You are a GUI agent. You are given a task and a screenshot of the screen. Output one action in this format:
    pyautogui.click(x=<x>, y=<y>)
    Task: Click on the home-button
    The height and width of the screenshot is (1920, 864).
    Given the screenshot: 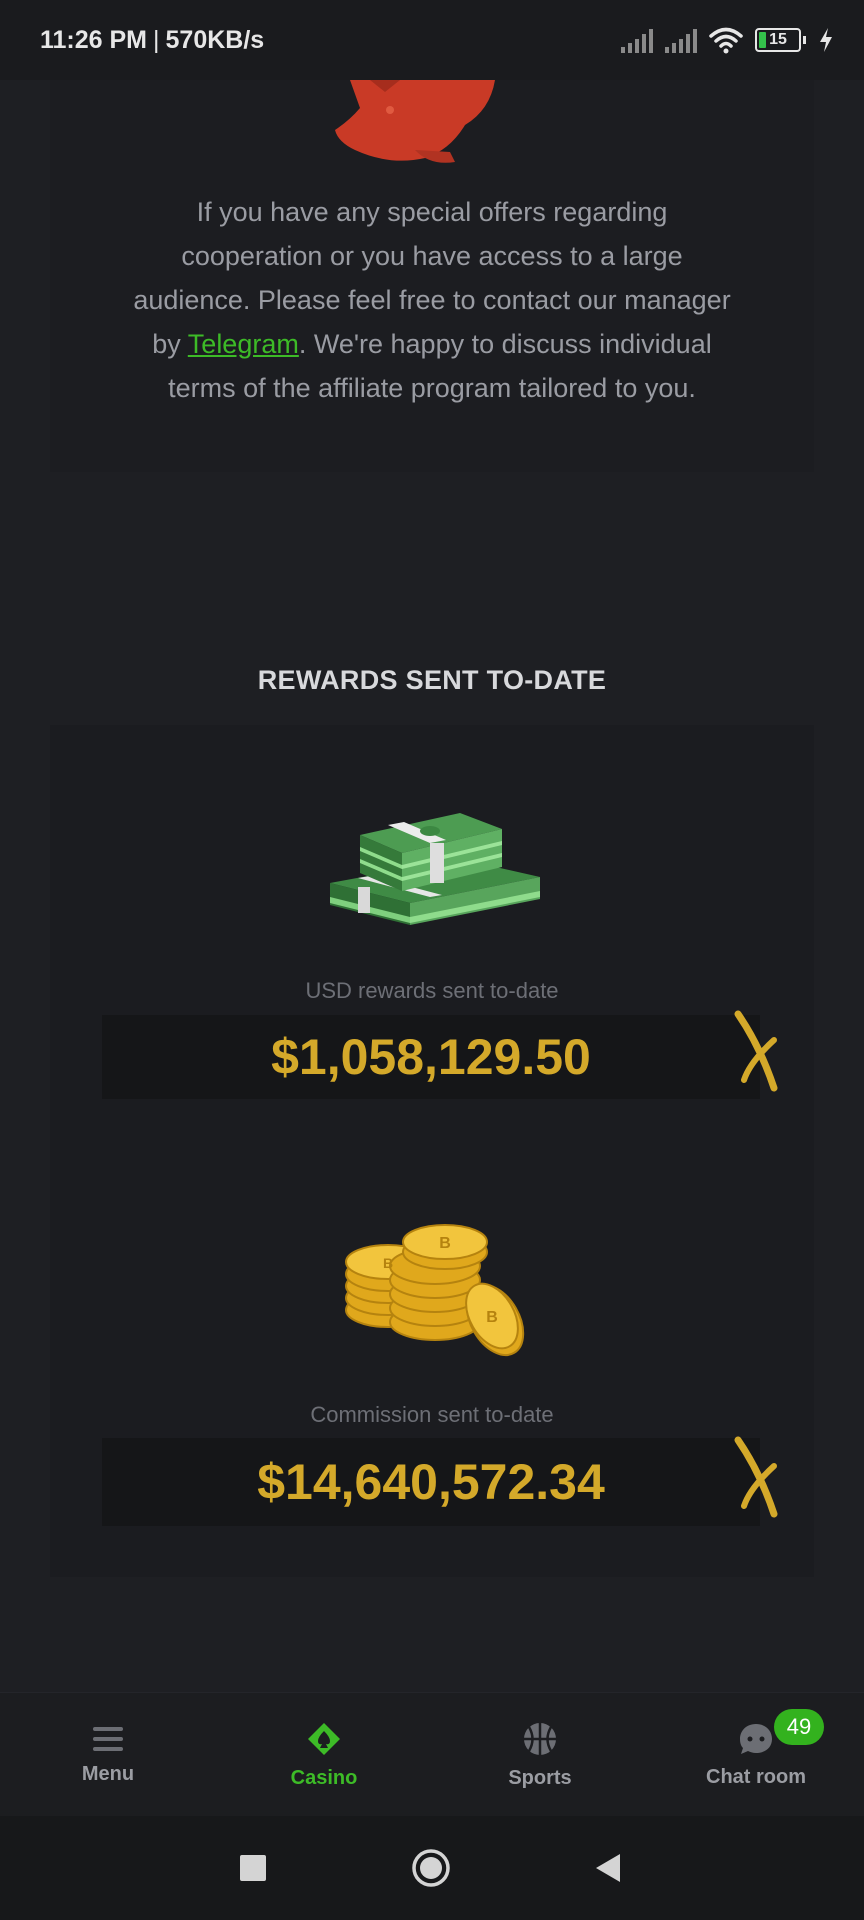 What is the action you would take?
    pyautogui.click(x=431, y=1868)
    